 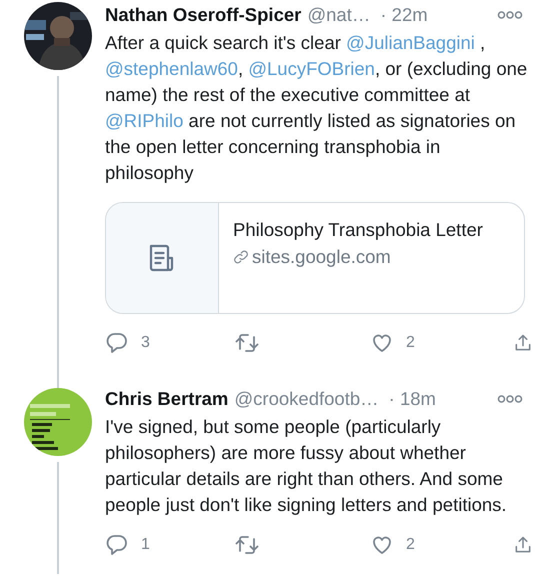 I want to click on author-name: Chris Bertram, so click(x=166, y=399).